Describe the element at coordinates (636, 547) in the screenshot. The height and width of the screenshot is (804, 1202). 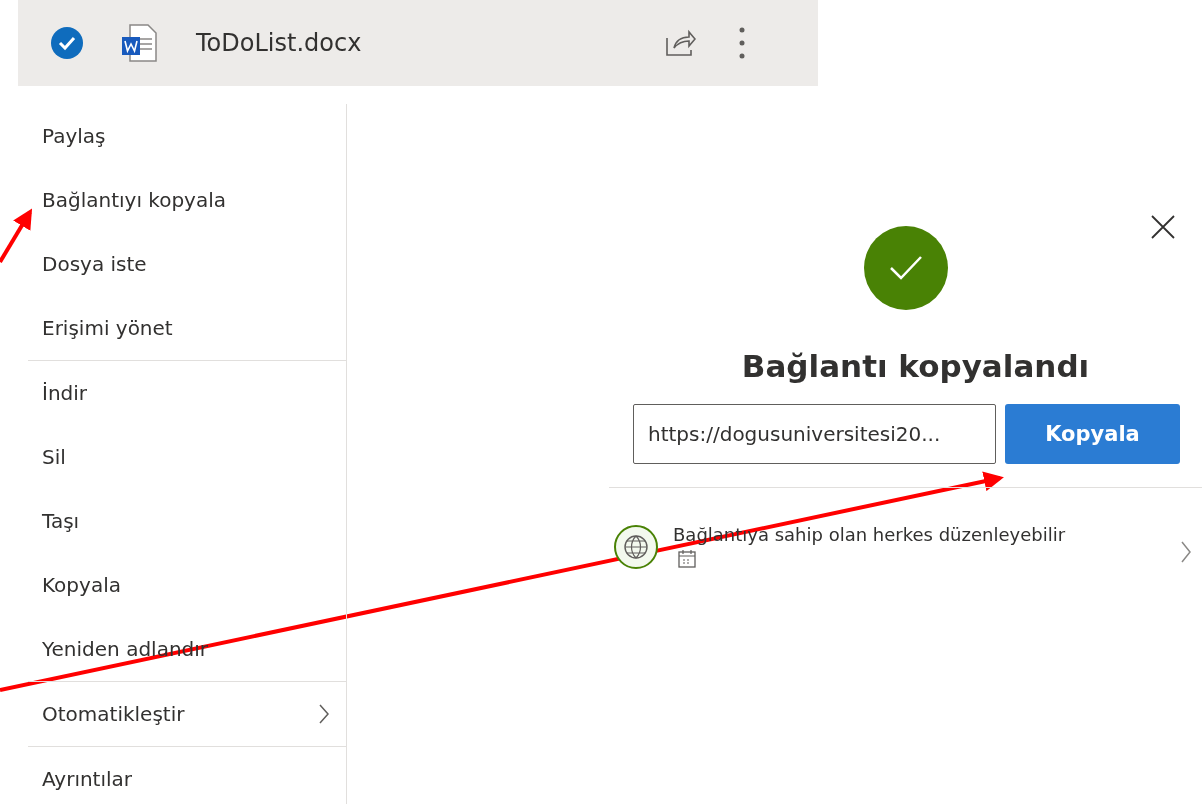
I see `globe-icon` at that location.